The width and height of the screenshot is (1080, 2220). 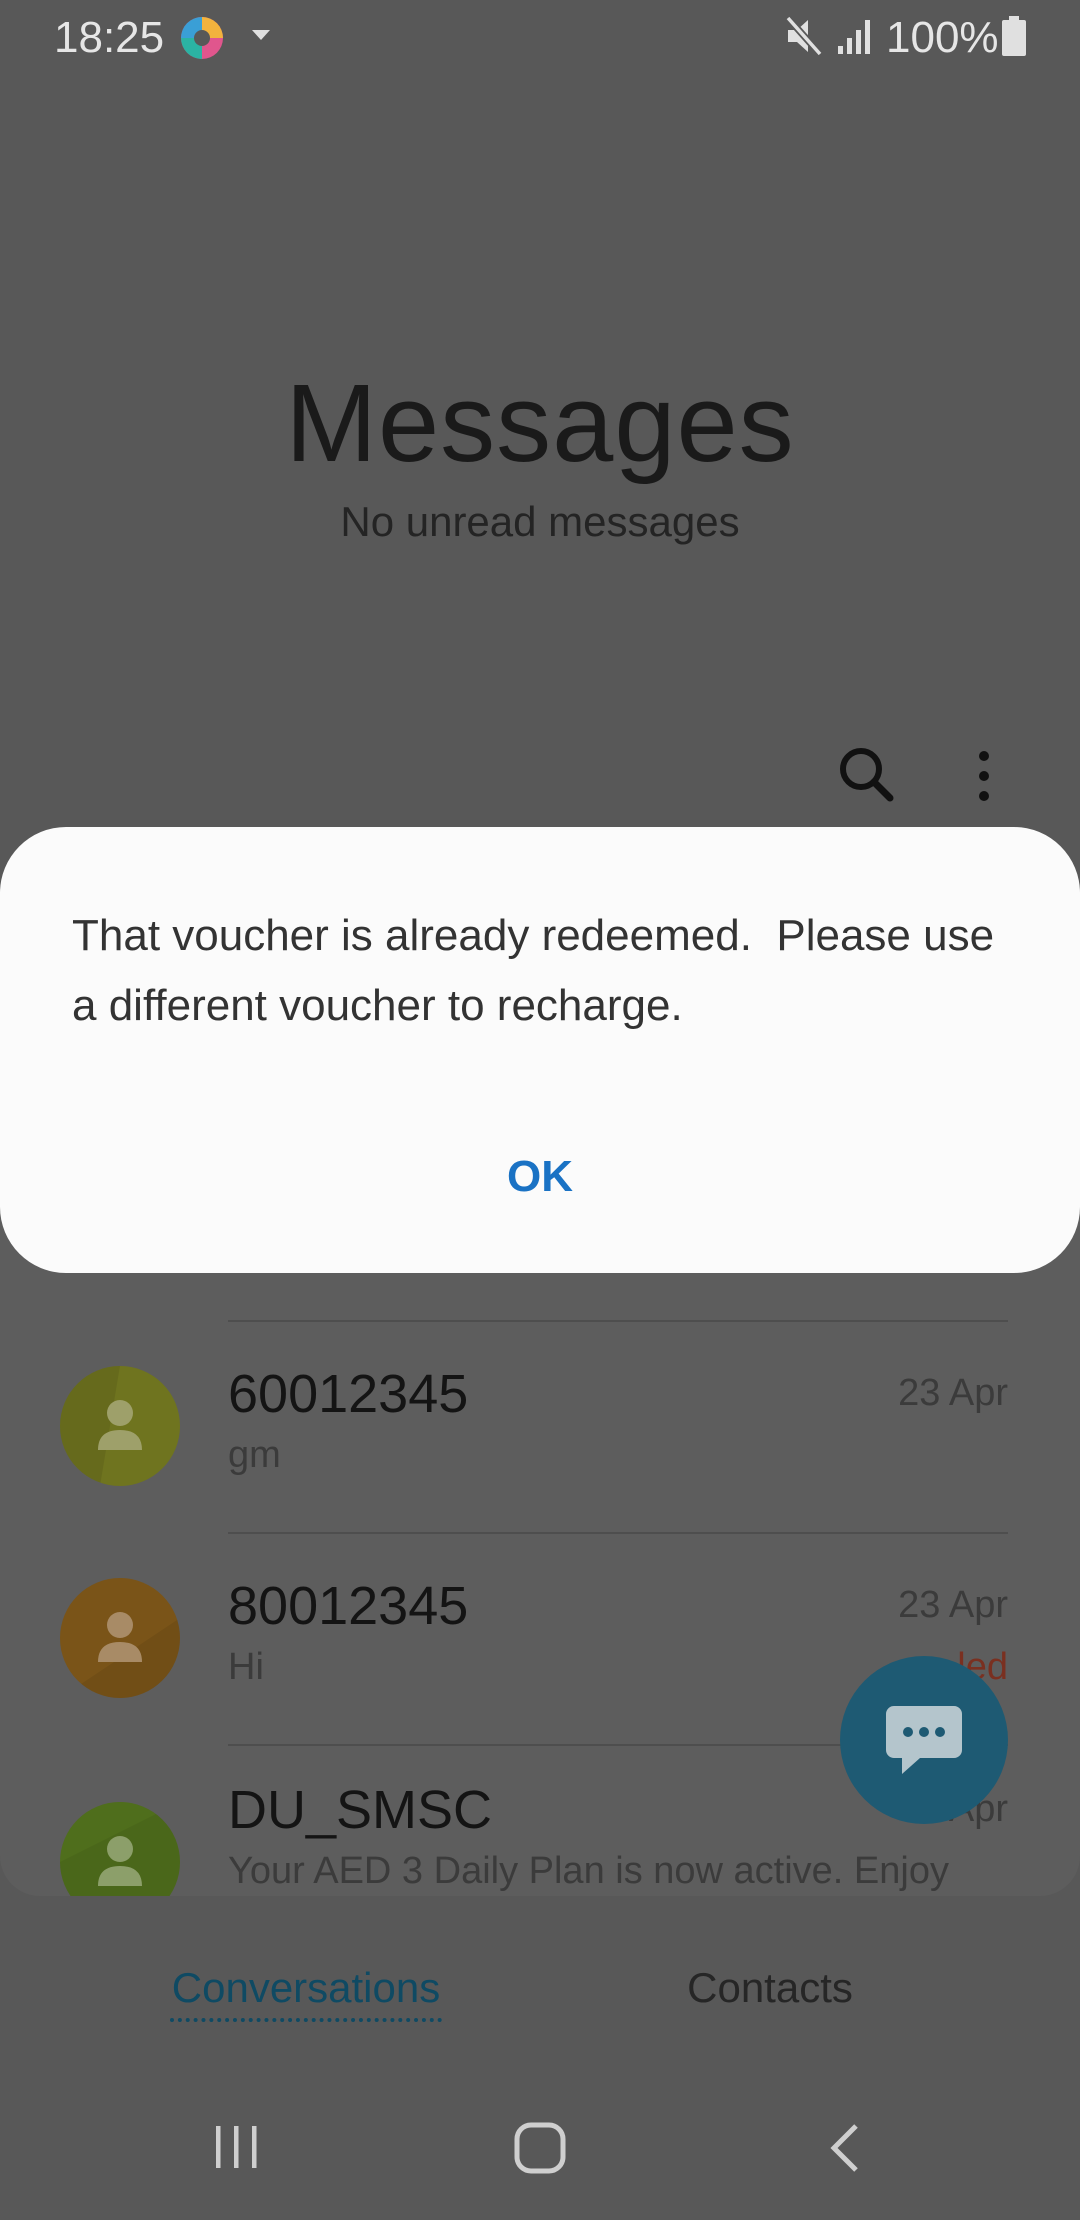 I want to click on compose-button, so click(x=924, y=1740).